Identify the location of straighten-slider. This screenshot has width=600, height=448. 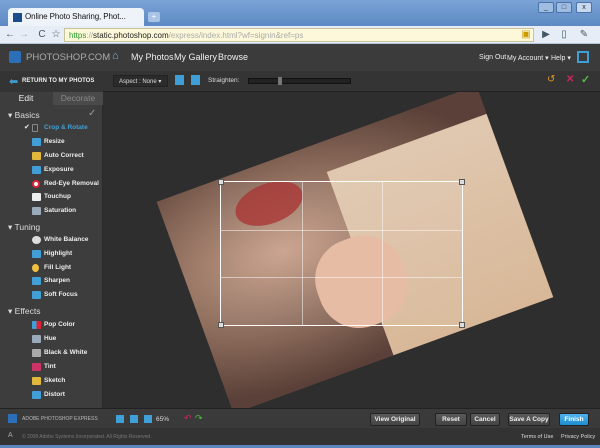
(299, 81).